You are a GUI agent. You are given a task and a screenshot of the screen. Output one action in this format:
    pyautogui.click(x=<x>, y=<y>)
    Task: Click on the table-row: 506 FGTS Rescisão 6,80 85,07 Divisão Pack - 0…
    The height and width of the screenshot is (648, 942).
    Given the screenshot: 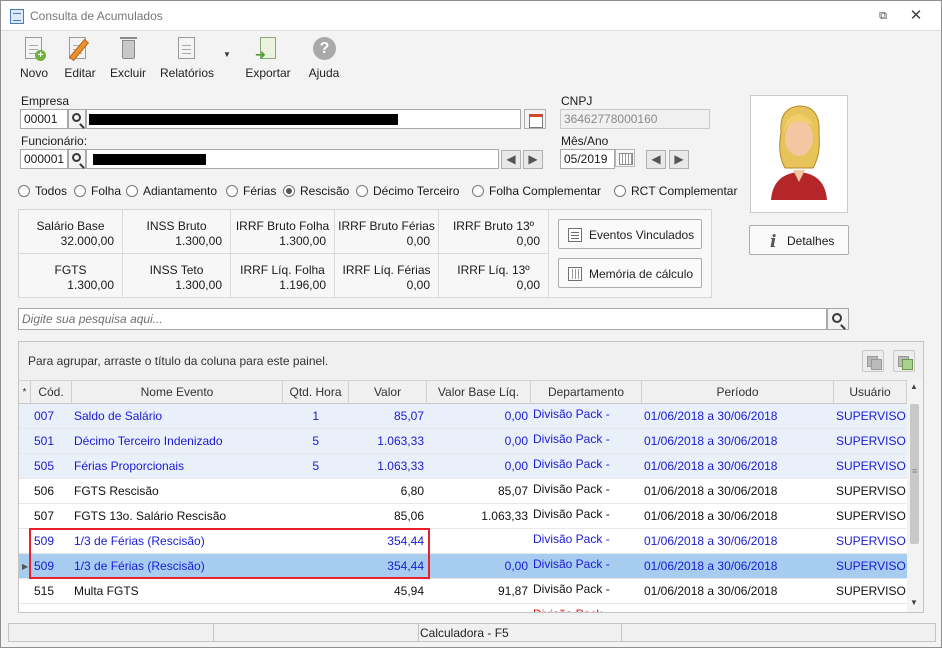 What is the action you would take?
    pyautogui.click(x=463, y=491)
    